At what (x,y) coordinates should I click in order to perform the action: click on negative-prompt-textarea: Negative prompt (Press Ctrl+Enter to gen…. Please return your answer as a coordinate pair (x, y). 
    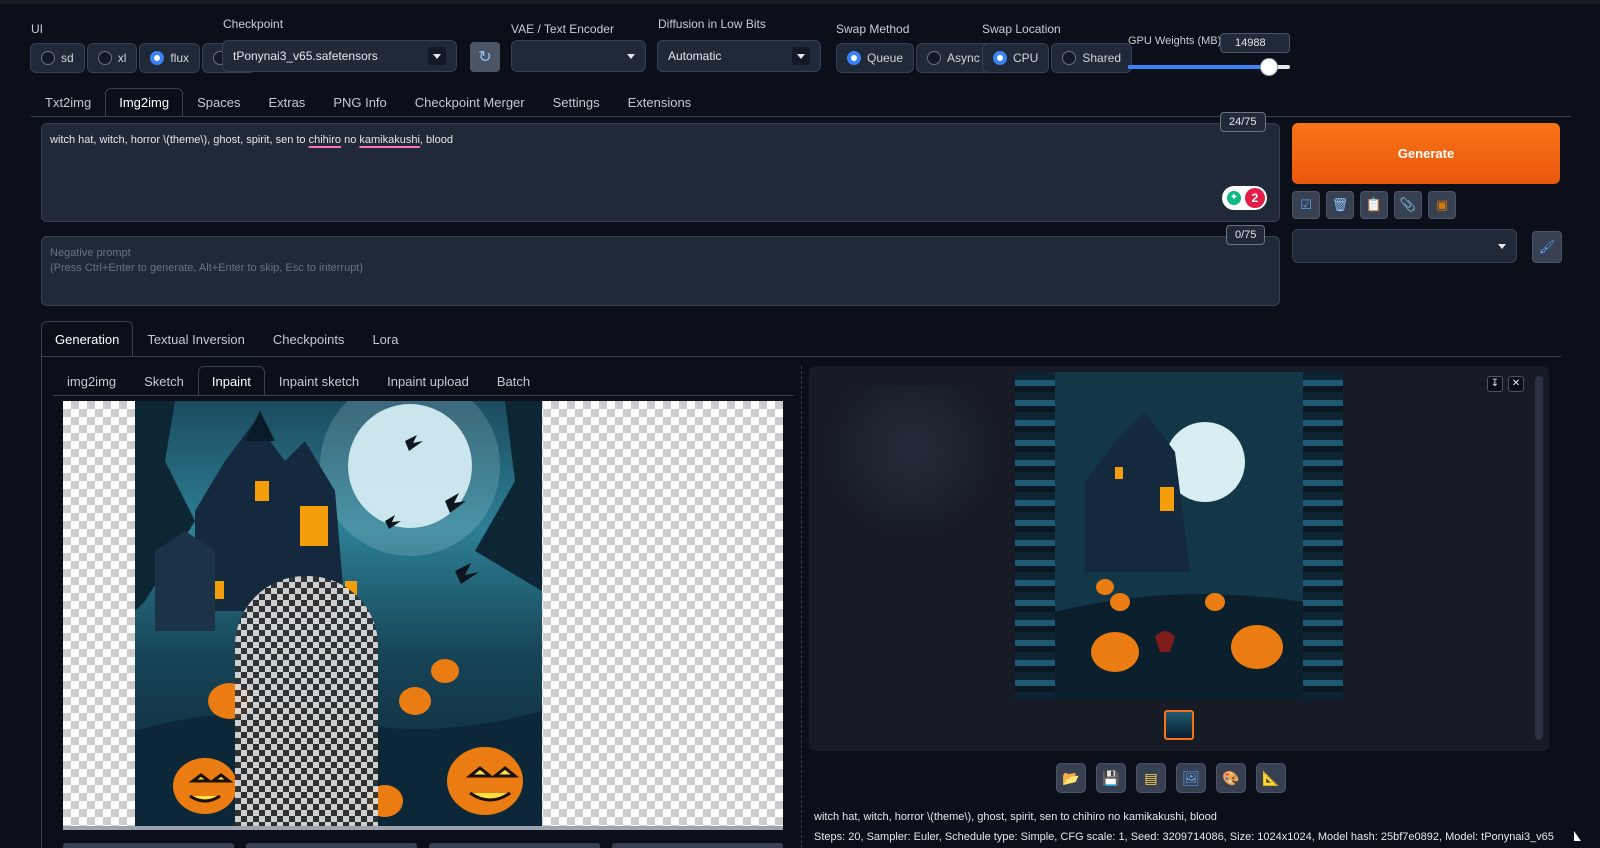
    Looking at the image, I should click on (660, 271).